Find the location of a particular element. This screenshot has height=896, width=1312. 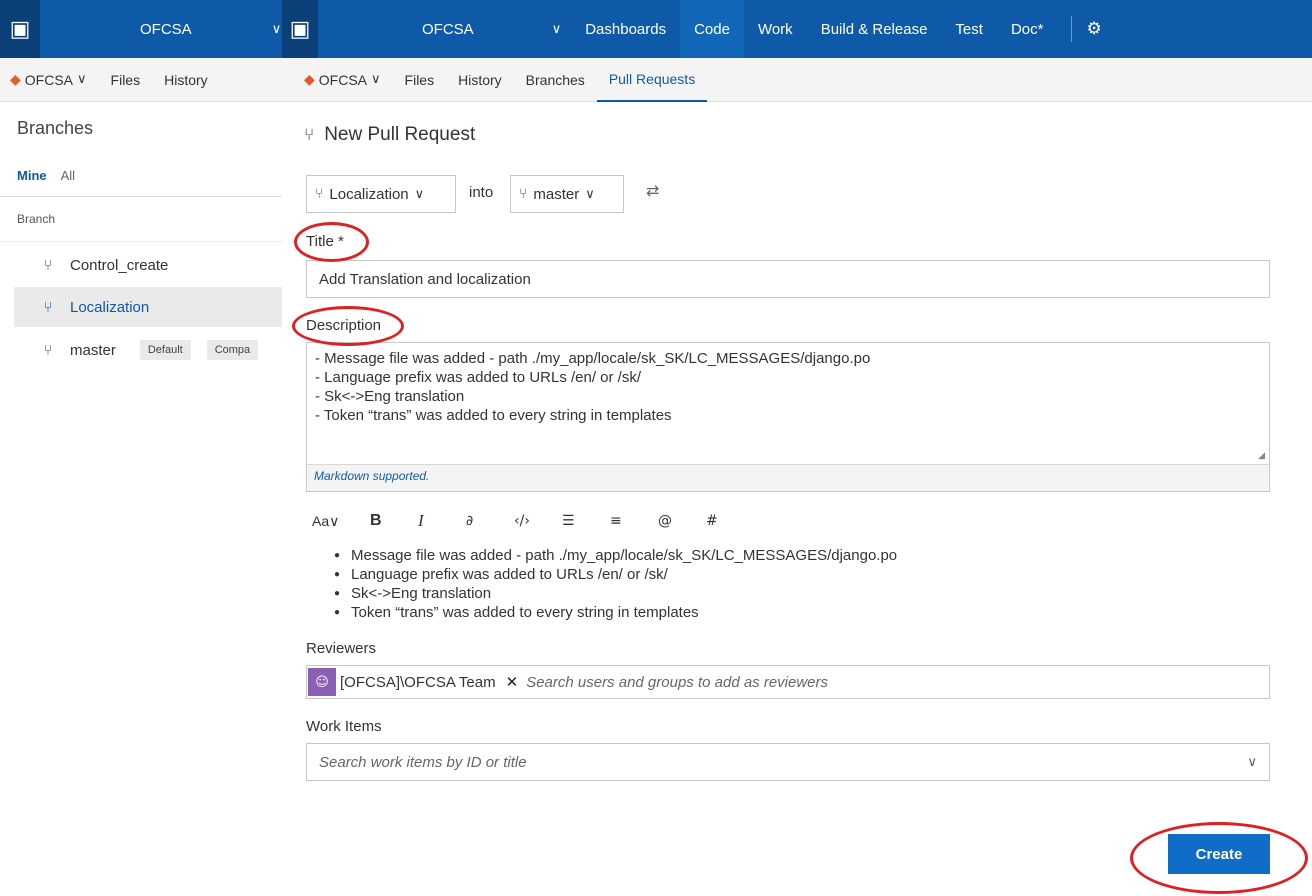

mention-icon: @ is located at coordinates (682, 521).